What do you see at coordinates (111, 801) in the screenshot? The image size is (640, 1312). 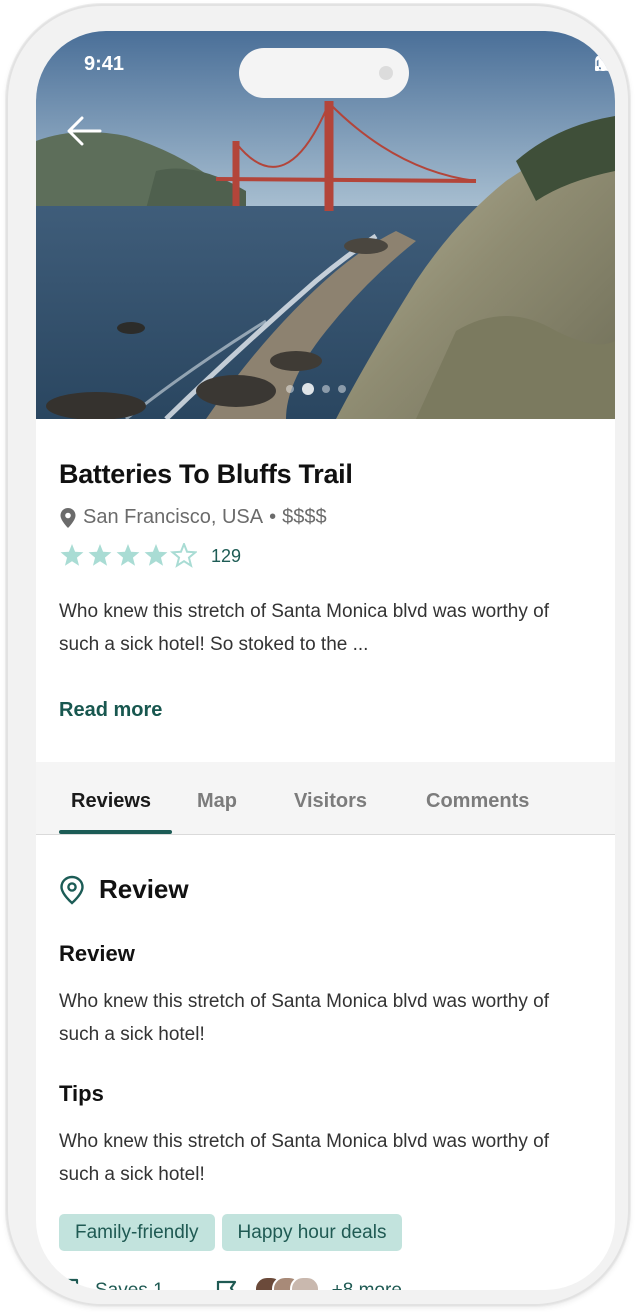 I see `tab-reviews: Reviews` at bounding box center [111, 801].